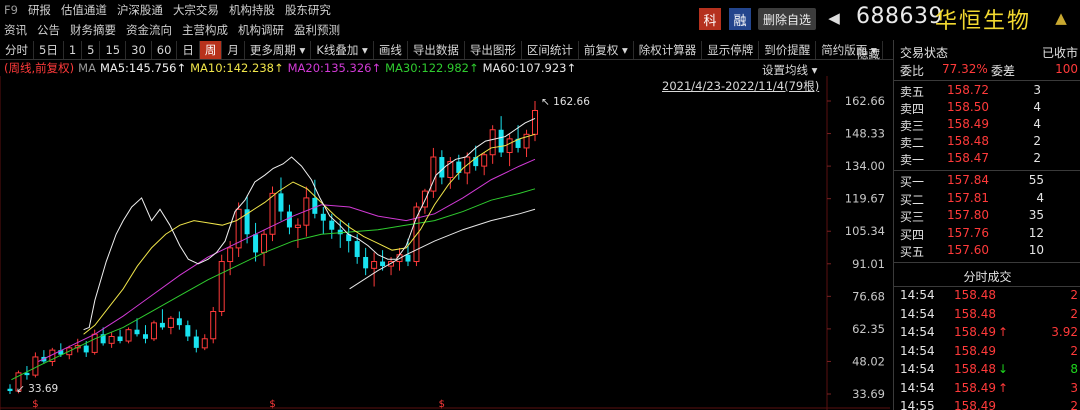 The width and height of the screenshot is (1080, 410). What do you see at coordinates (1003, 369) in the screenshot?
I see `down-arrow-icon: ↓` at bounding box center [1003, 369].